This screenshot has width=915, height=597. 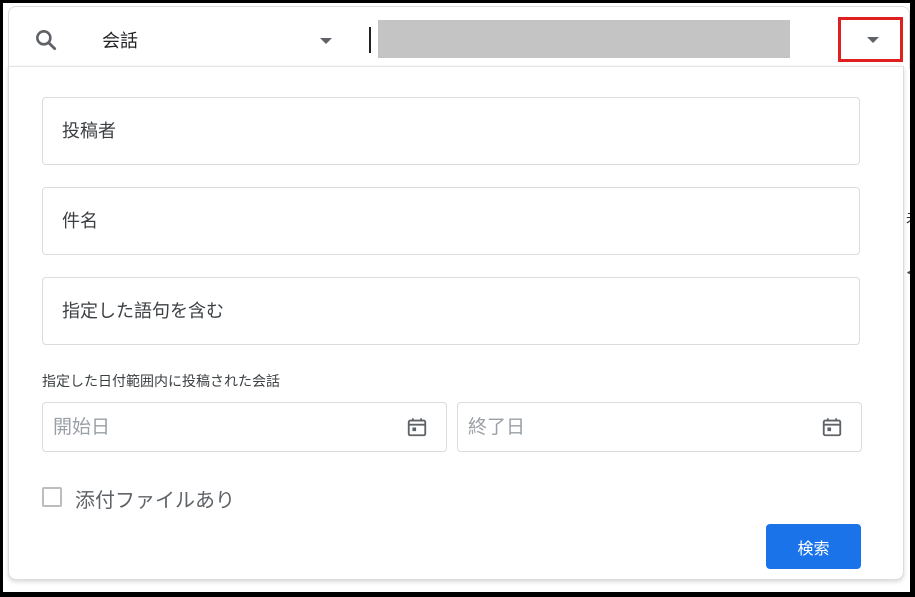 What do you see at coordinates (813, 546) in the screenshot?
I see `search-button: 検索` at bounding box center [813, 546].